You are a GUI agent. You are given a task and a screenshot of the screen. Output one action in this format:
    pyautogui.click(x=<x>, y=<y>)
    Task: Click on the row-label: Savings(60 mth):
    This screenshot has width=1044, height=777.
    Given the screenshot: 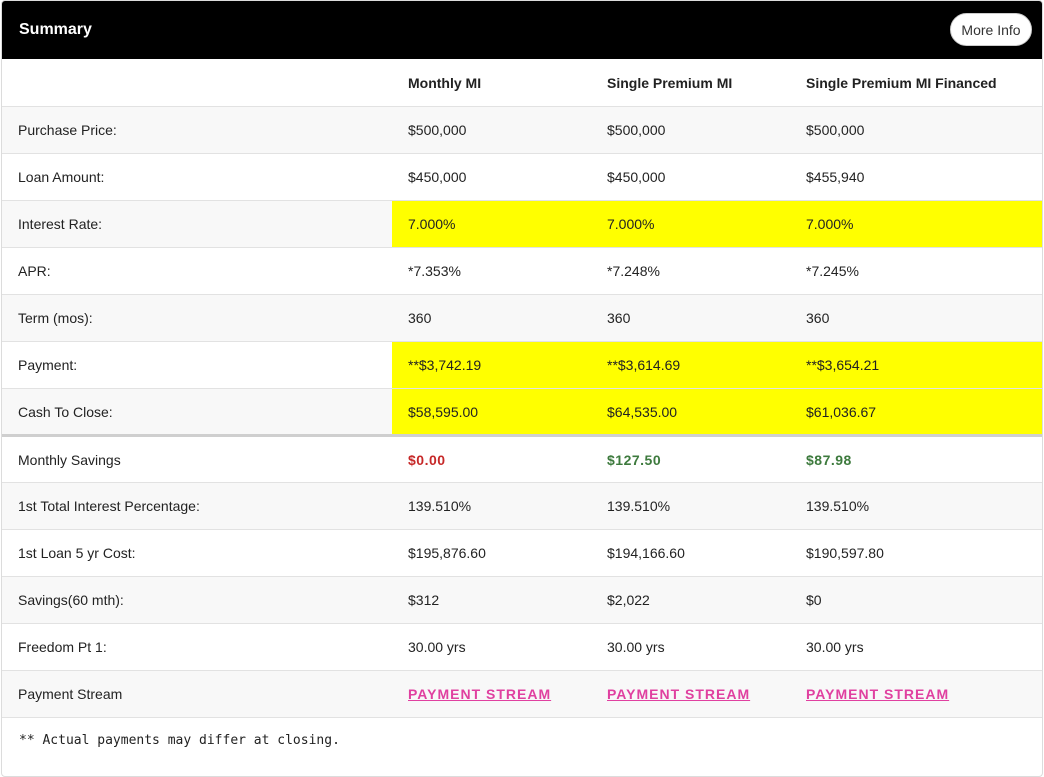 What is the action you would take?
    pyautogui.click(x=197, y=600)
    